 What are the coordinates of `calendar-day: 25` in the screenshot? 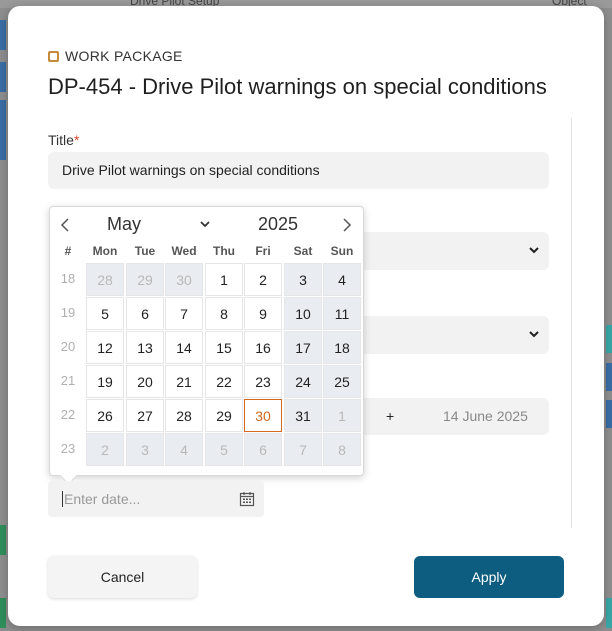 It's located at (342, 381).